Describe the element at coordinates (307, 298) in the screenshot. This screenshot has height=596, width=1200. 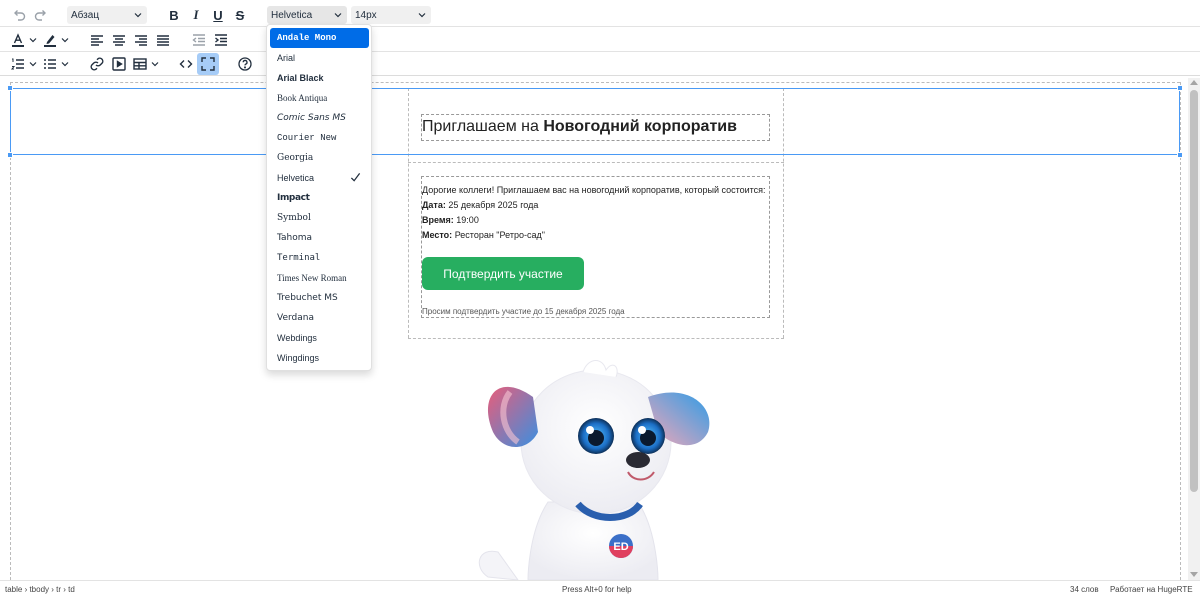
I see `font-option-label: Trebuchet MS` at that location.